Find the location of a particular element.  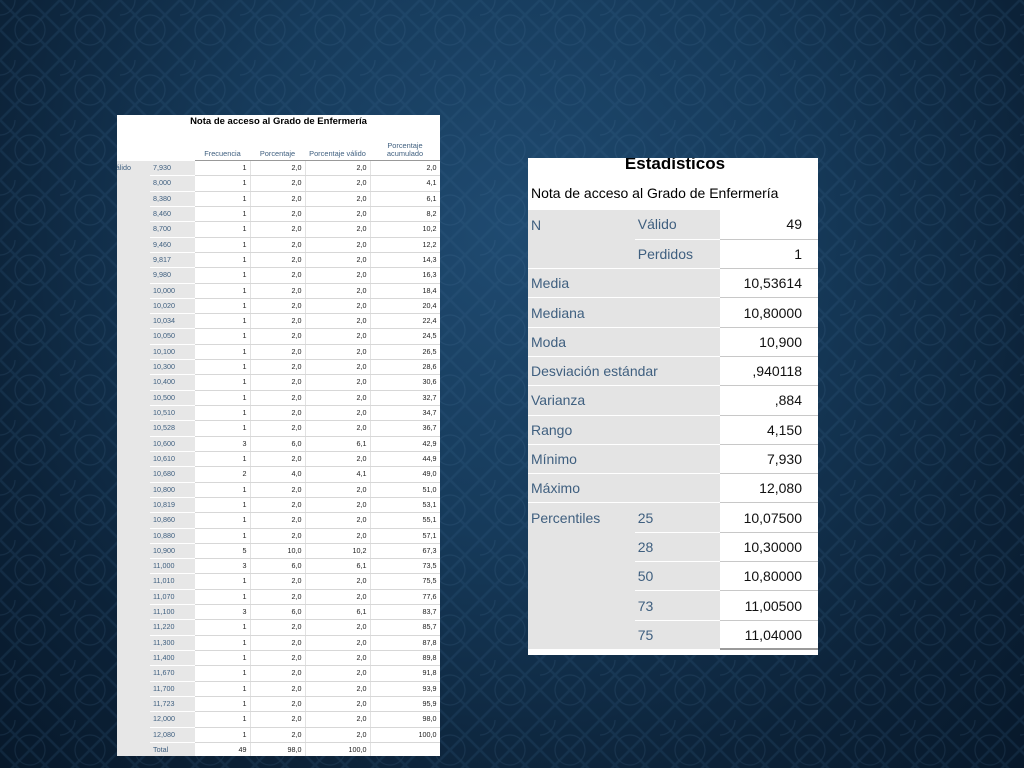

statistics-subtitle: Nota de acceso al Grado de Enfermería is located at coordinates (655, 193).